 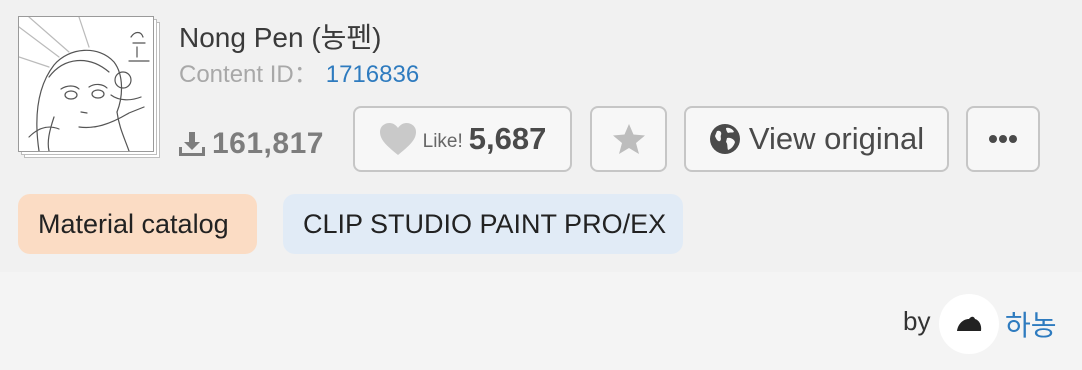 I want to click on favorite-button, so click(x=628, y=139).